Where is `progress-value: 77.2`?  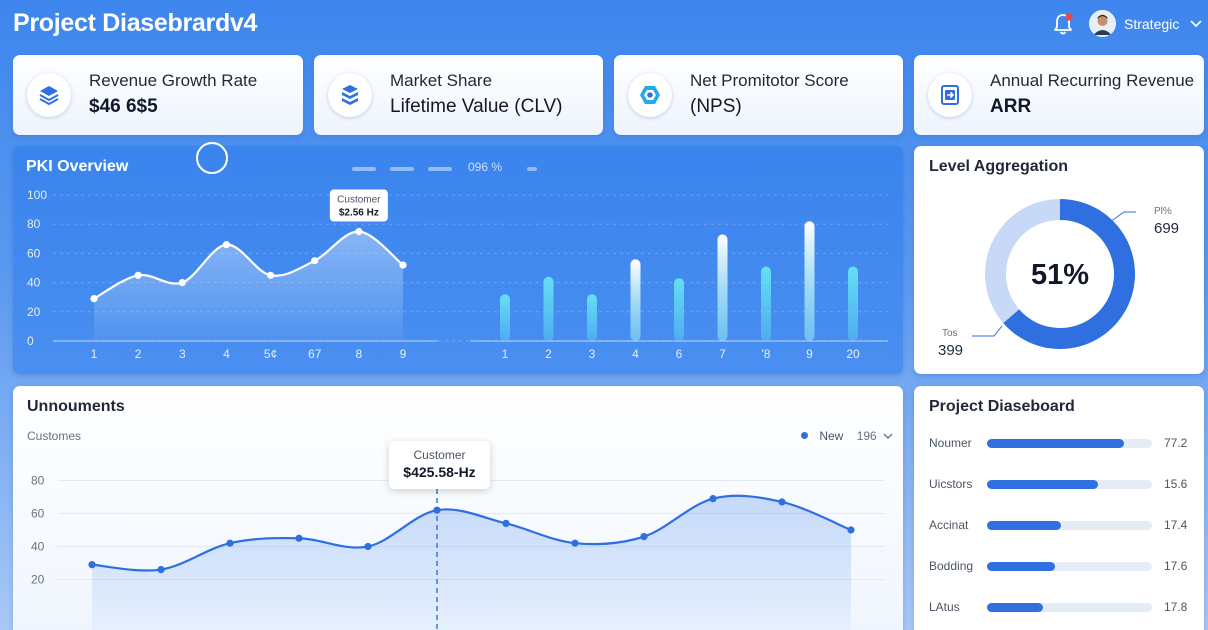 progress-value: 77.2 is located at coordinates (1176, 443).